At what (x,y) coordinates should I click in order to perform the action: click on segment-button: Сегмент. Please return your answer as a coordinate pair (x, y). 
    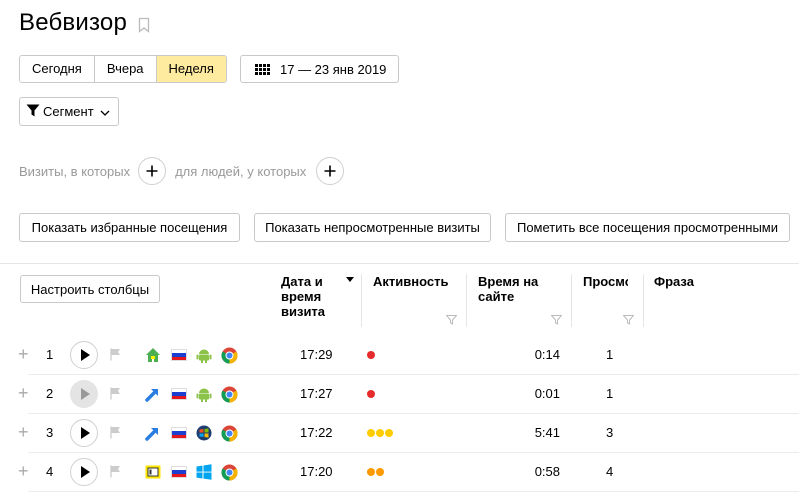
    Looking at the image, I should click on (69, 111).